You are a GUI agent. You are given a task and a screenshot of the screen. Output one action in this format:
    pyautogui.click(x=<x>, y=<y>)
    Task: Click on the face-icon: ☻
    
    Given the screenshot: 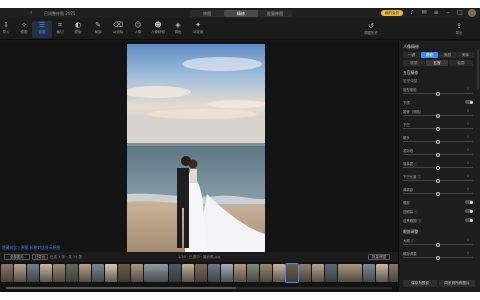 What is the action you would take?
    pyautogui.click(x=158, y=25)
    